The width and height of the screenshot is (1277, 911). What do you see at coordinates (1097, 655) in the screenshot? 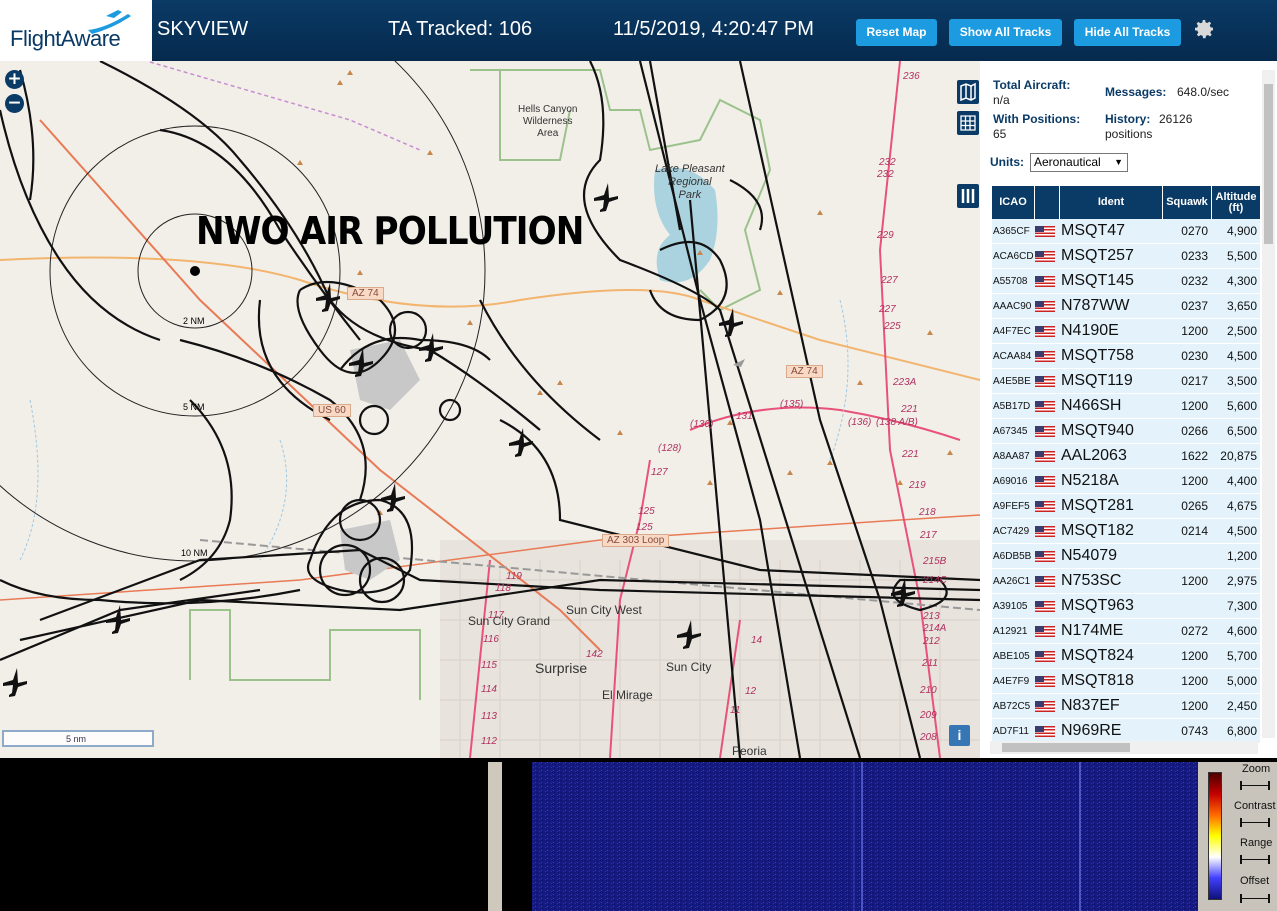
I see `cell-ident: MSQT824` at bounding box center [1097, 655].